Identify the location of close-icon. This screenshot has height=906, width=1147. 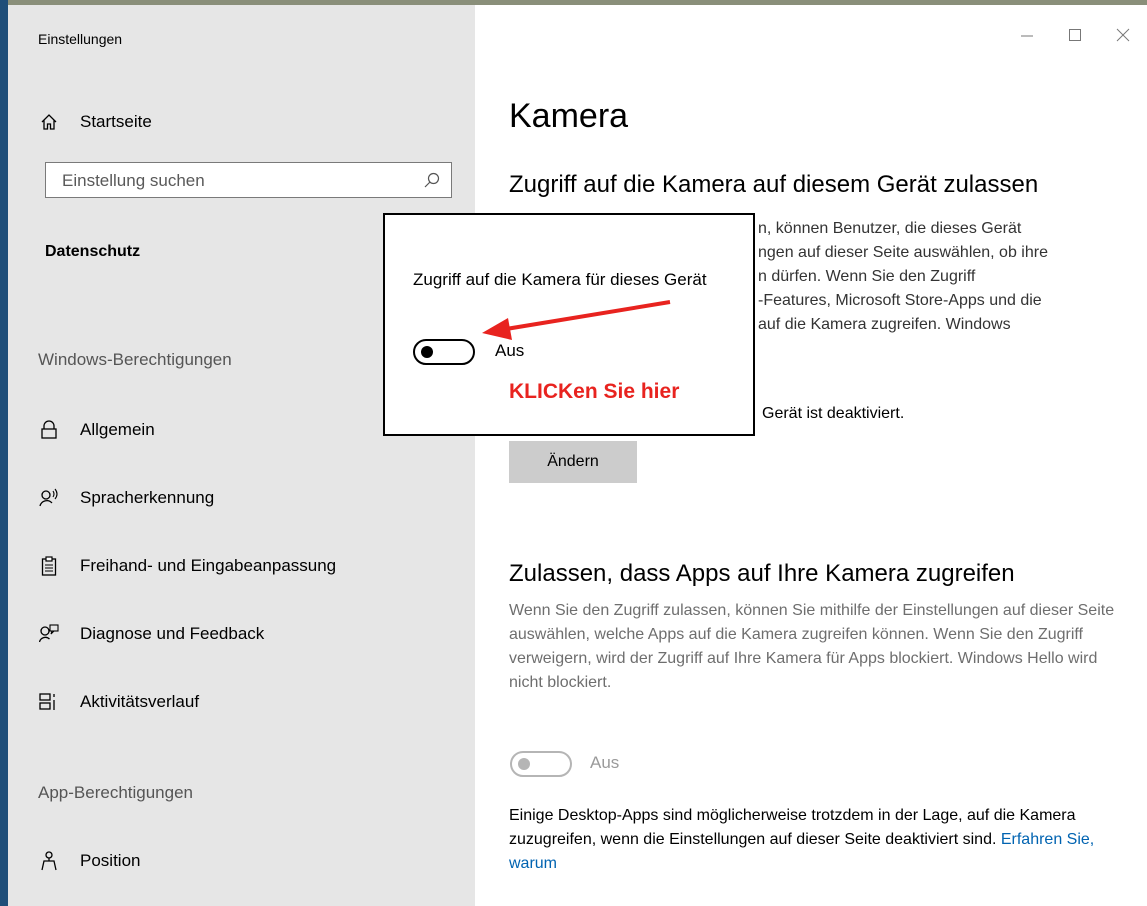
(1123, 35).